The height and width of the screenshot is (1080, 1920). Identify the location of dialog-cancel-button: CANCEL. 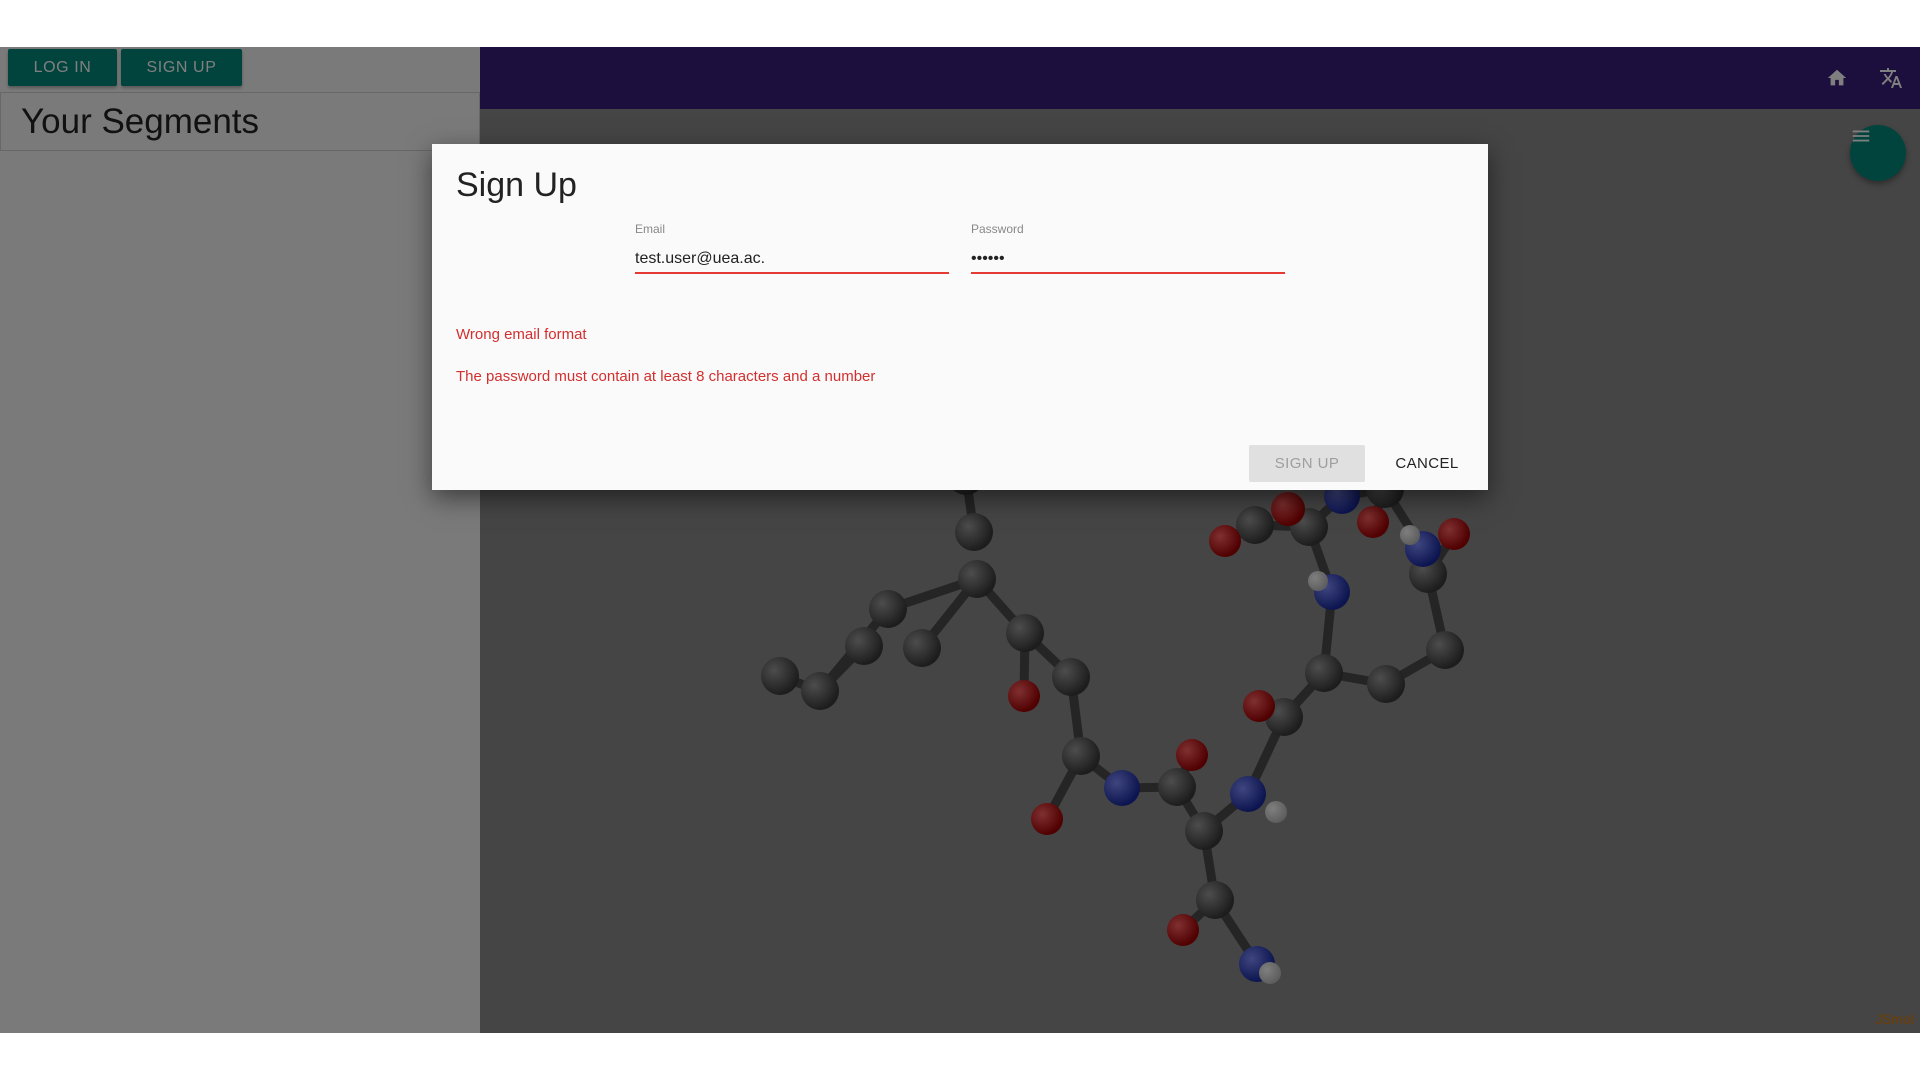
(1427, 463).